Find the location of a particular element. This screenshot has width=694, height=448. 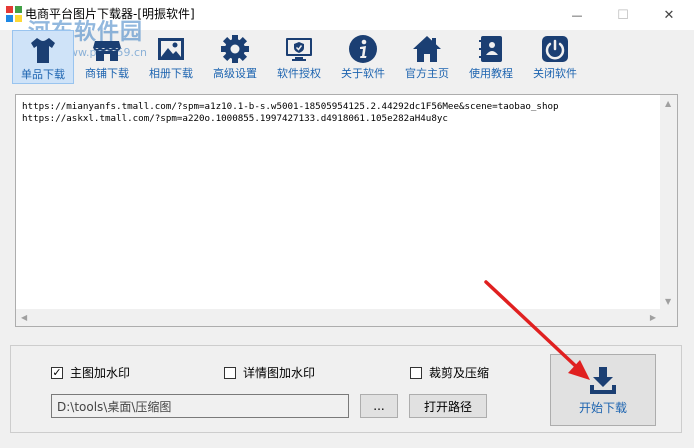

toolbar-label: 关于软件 is located at coordinates (363, 73).